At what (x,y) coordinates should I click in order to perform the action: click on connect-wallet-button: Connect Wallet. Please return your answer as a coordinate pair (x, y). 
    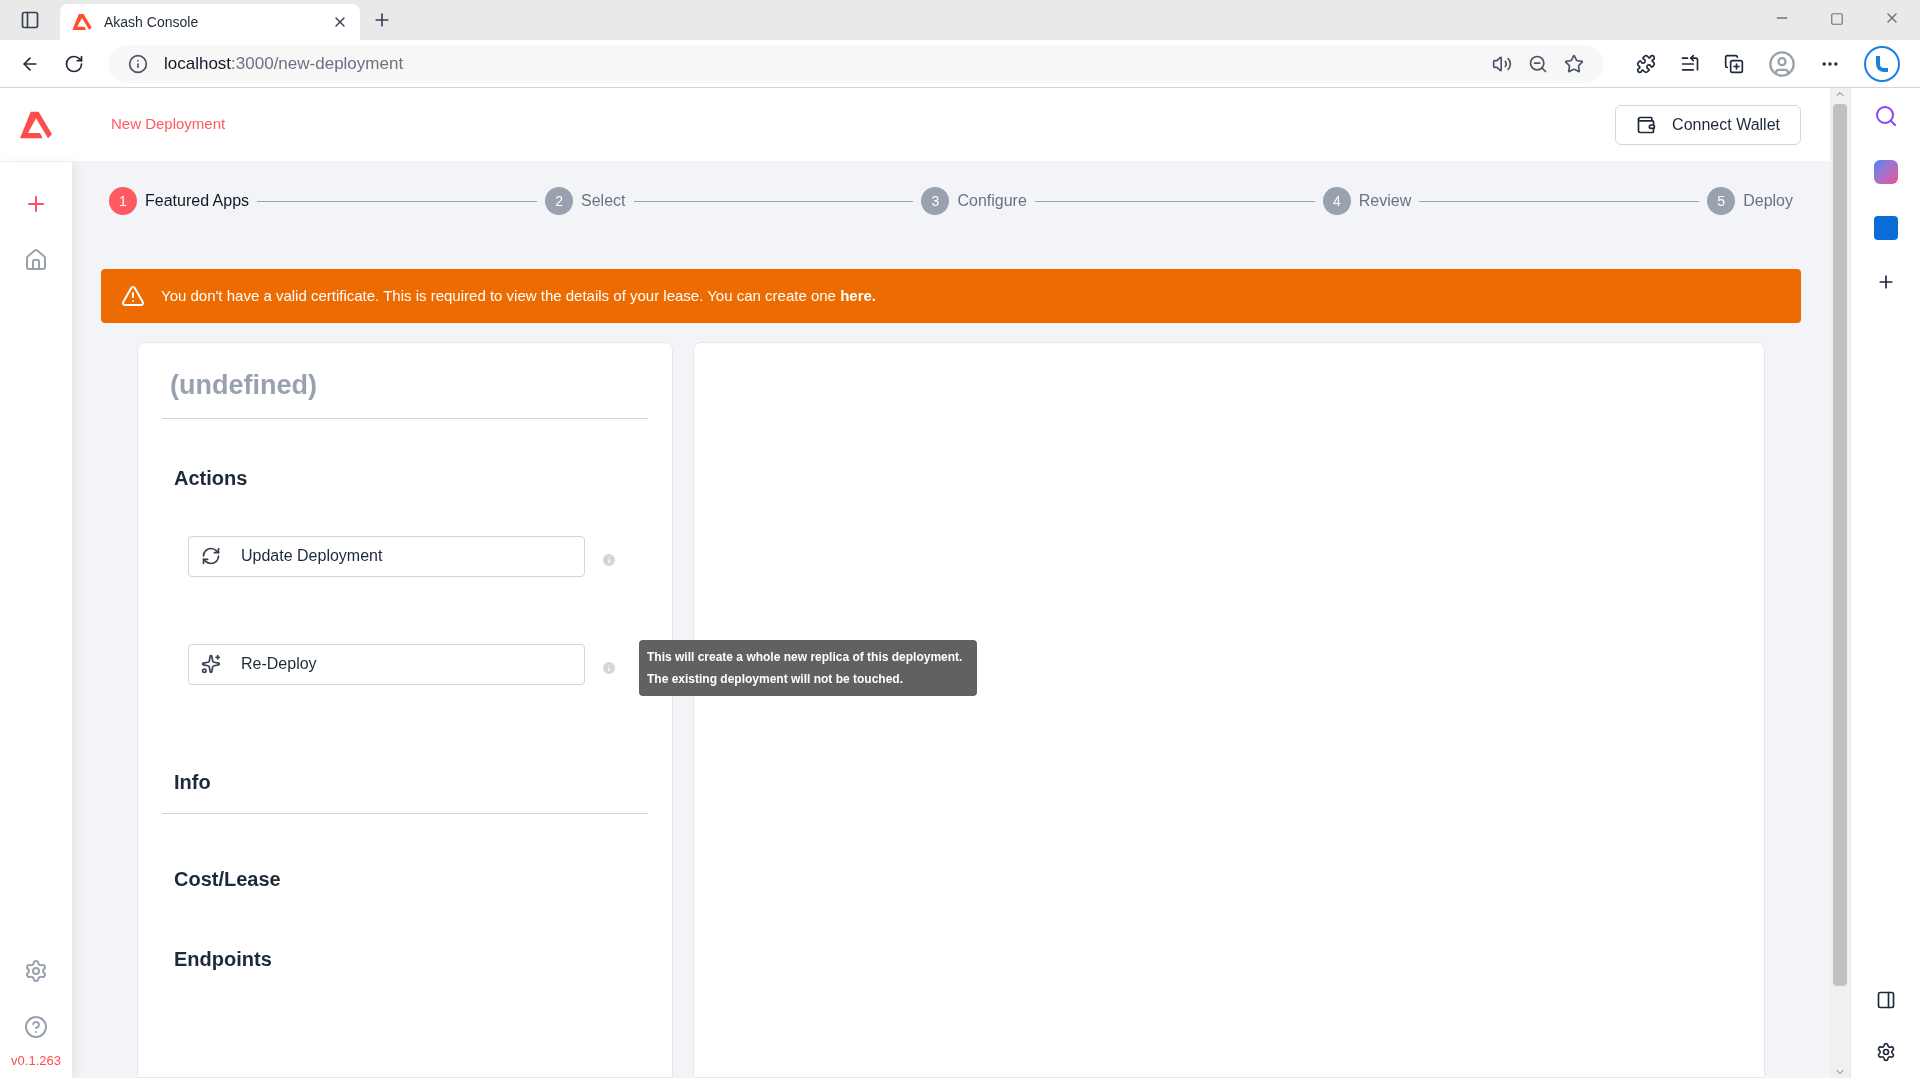
    Looking at the image, I should click on (1708, 124).